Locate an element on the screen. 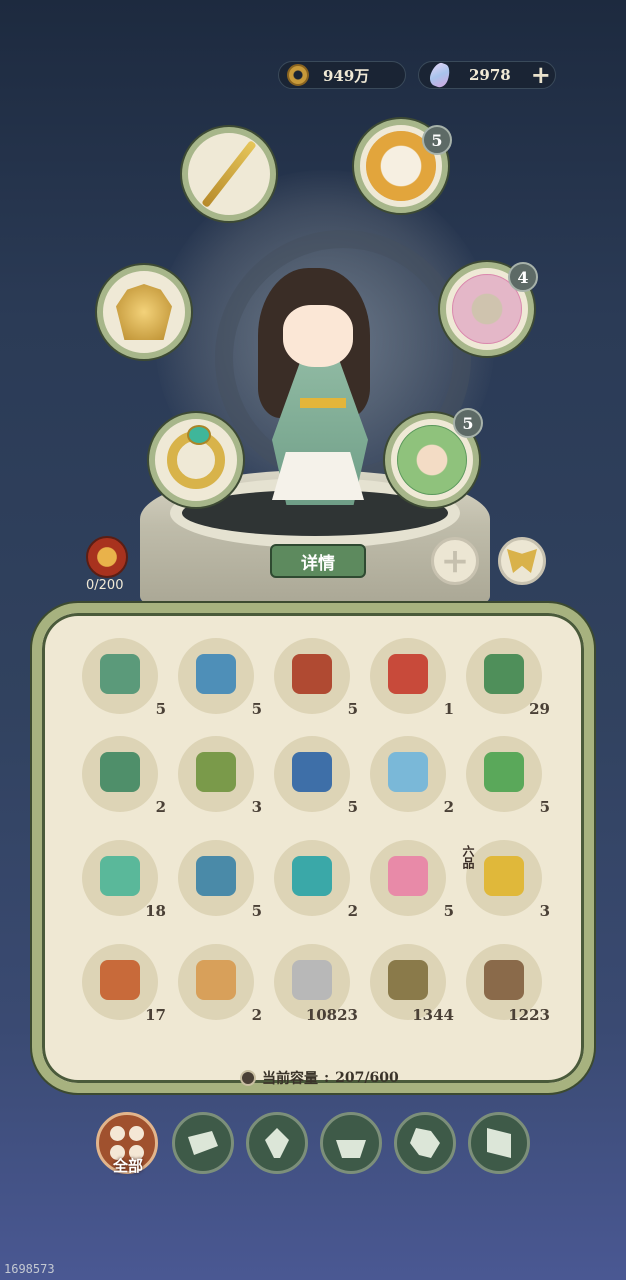 The image size is (626, 1280). coin-amount: 949万 is located at coordinates (346, 75).